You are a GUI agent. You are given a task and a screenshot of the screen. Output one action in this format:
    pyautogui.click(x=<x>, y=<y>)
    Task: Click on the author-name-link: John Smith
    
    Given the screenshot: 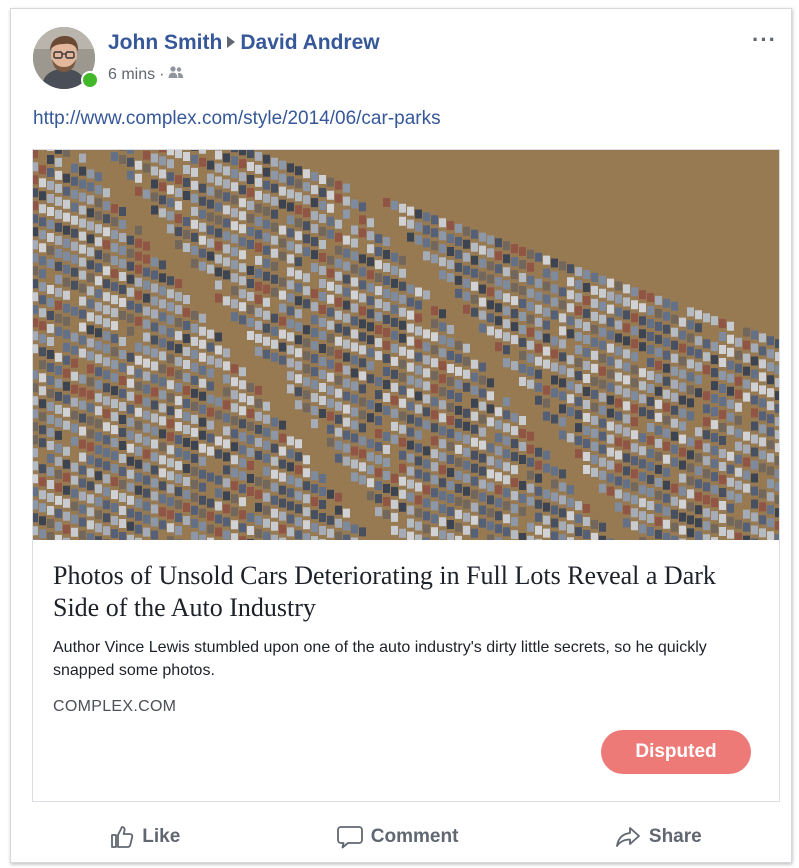 What is the action you would take?
    pyautogui.click(x=165, y=42)
    